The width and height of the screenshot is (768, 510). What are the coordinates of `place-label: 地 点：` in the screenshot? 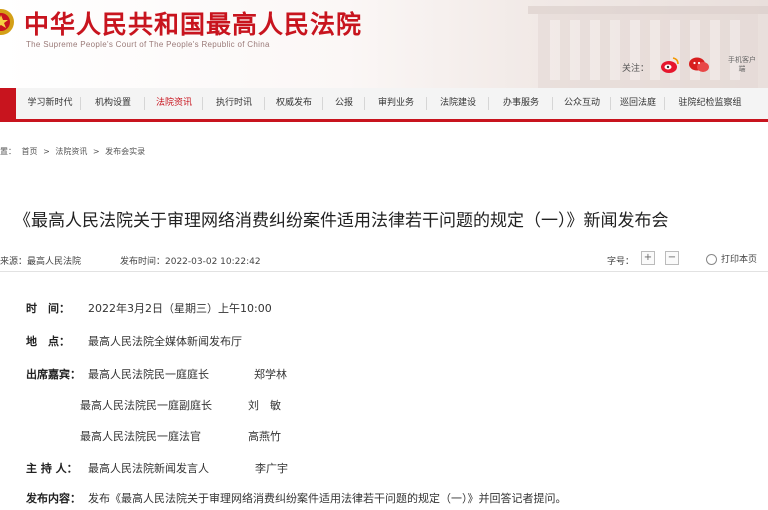 It's located at (48, 341).